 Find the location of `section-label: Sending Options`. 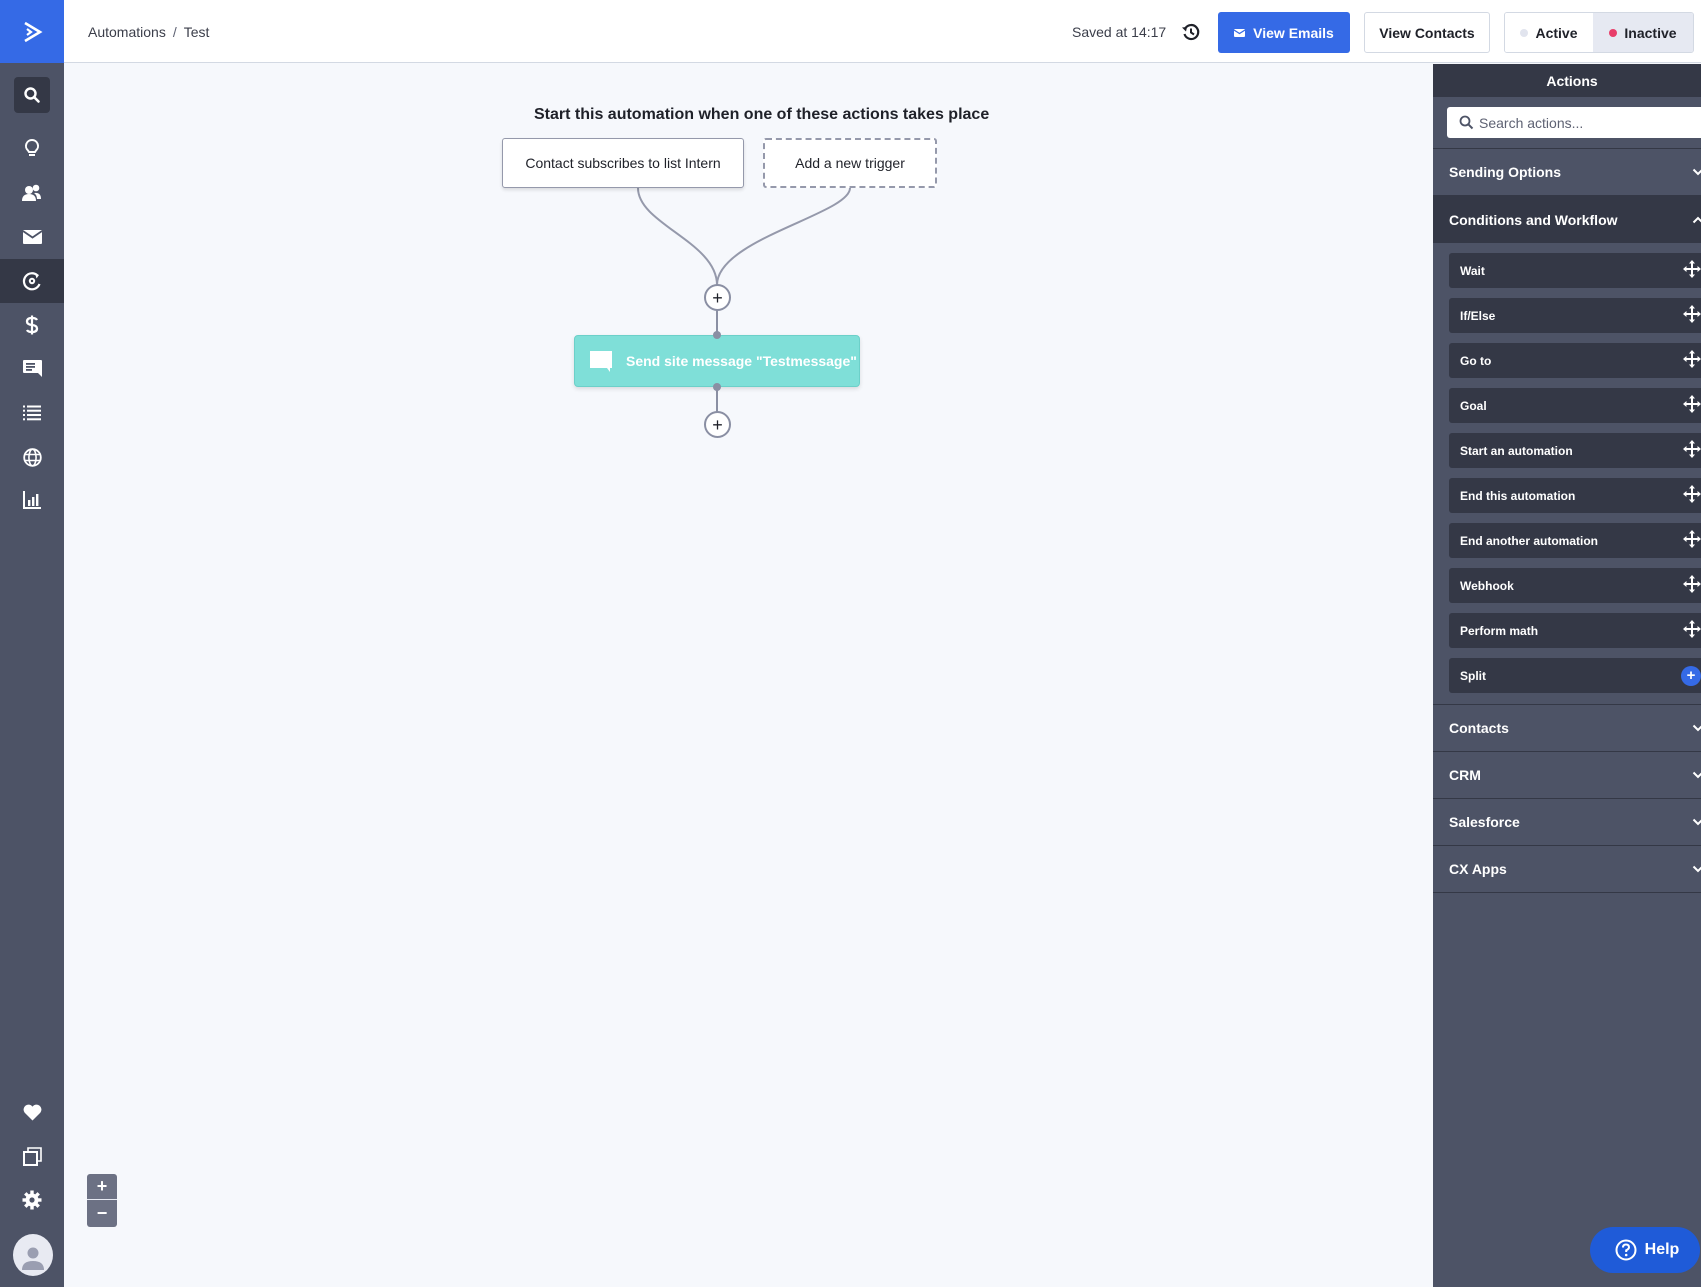

section-label: Sending Options is located at coordinates (1505, 172).